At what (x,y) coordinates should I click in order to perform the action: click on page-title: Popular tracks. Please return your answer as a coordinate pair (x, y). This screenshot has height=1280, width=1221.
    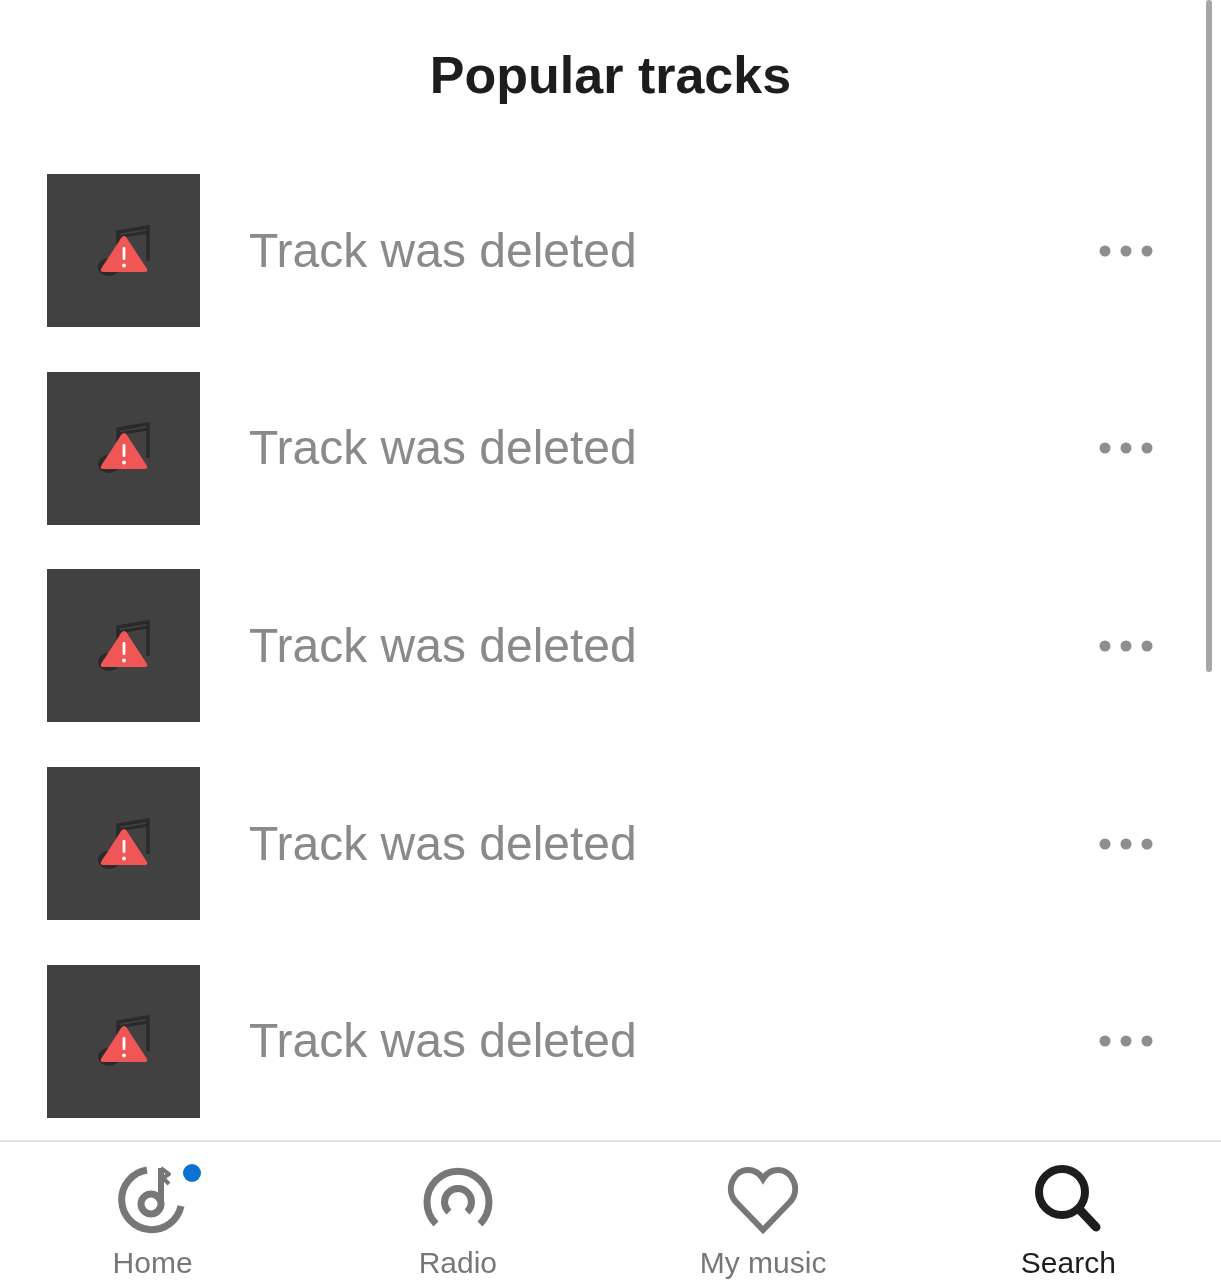
    Looking at the image, I should click on (610, 75).